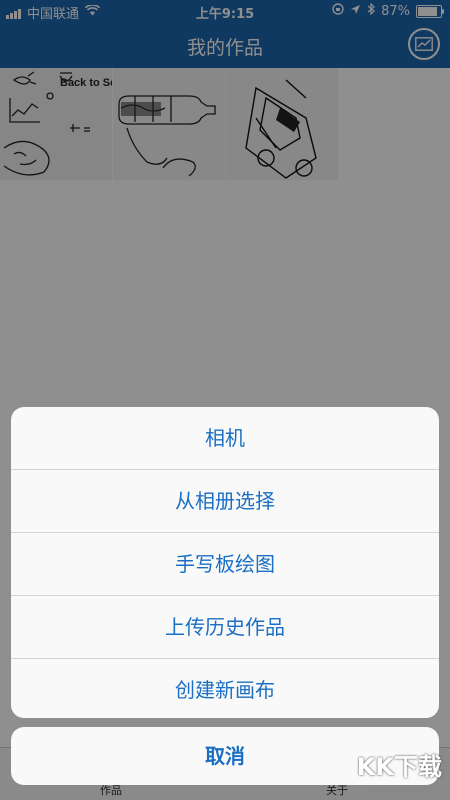 This screenshot has width=450, height=800. I want to click on watermark-url: www.kkx.net, so click(400, 790).